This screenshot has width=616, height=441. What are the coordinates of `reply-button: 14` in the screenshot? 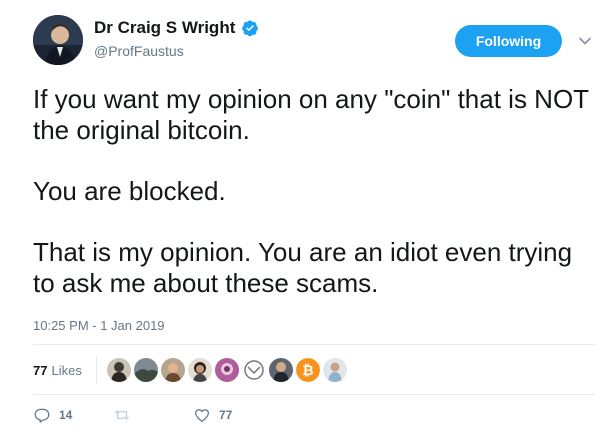 It's located at (73, 415).